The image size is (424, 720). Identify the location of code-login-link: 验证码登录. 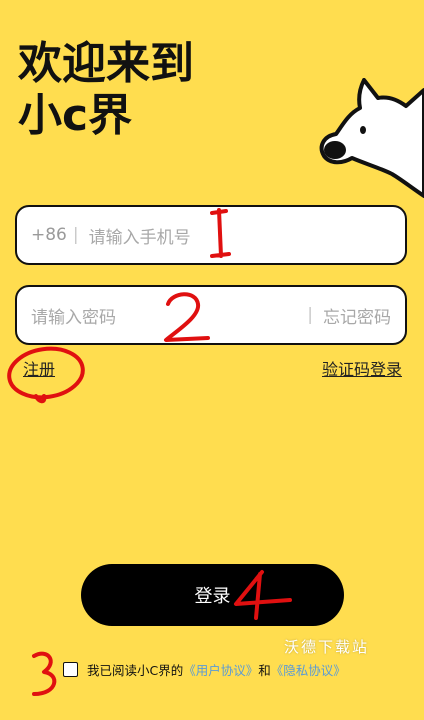
(362, 368).